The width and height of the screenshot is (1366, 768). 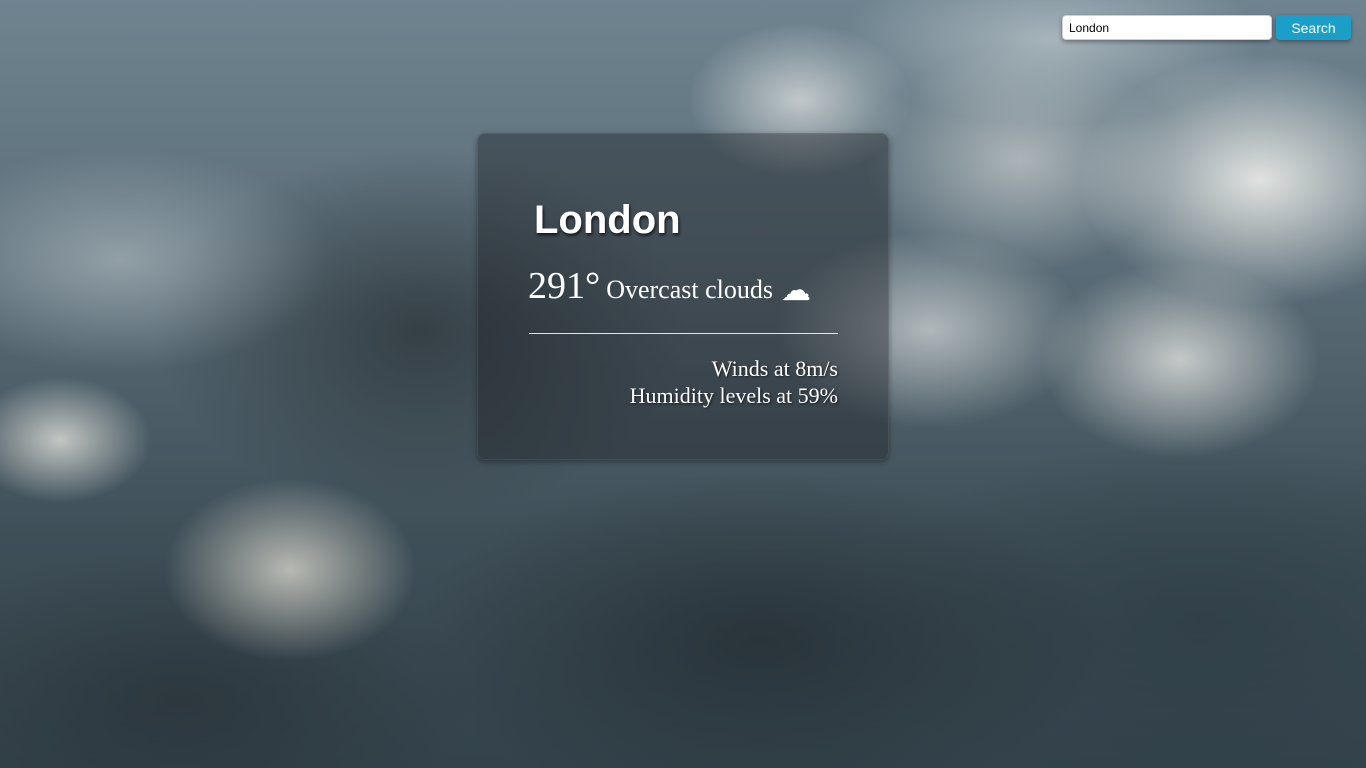 I want to click on current-conditions: 291° Overcast clouds ☁, so click(x=669, y=286).